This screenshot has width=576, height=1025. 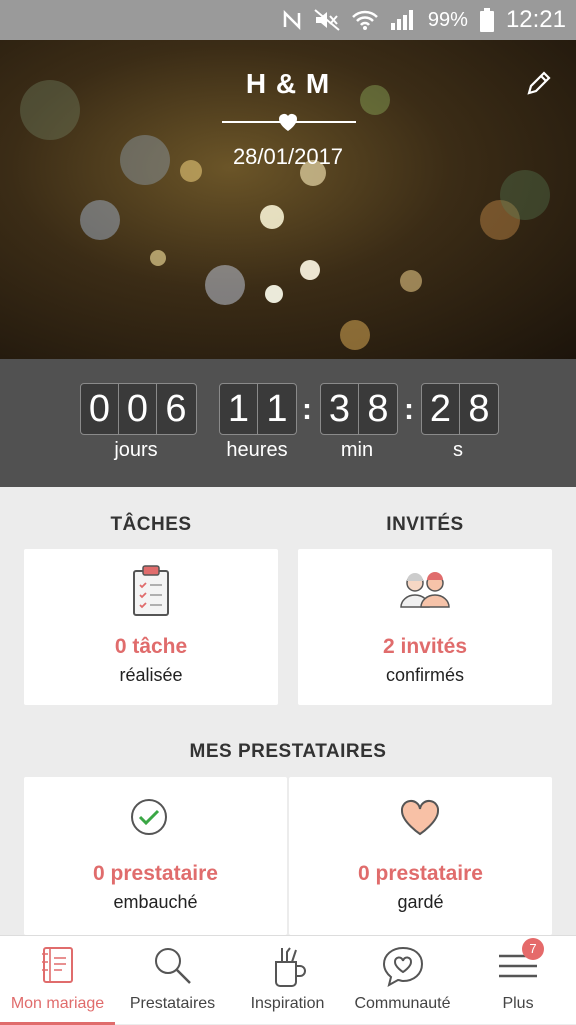 I want to click on nav-label: Plus, so click(x=518, y=1003).